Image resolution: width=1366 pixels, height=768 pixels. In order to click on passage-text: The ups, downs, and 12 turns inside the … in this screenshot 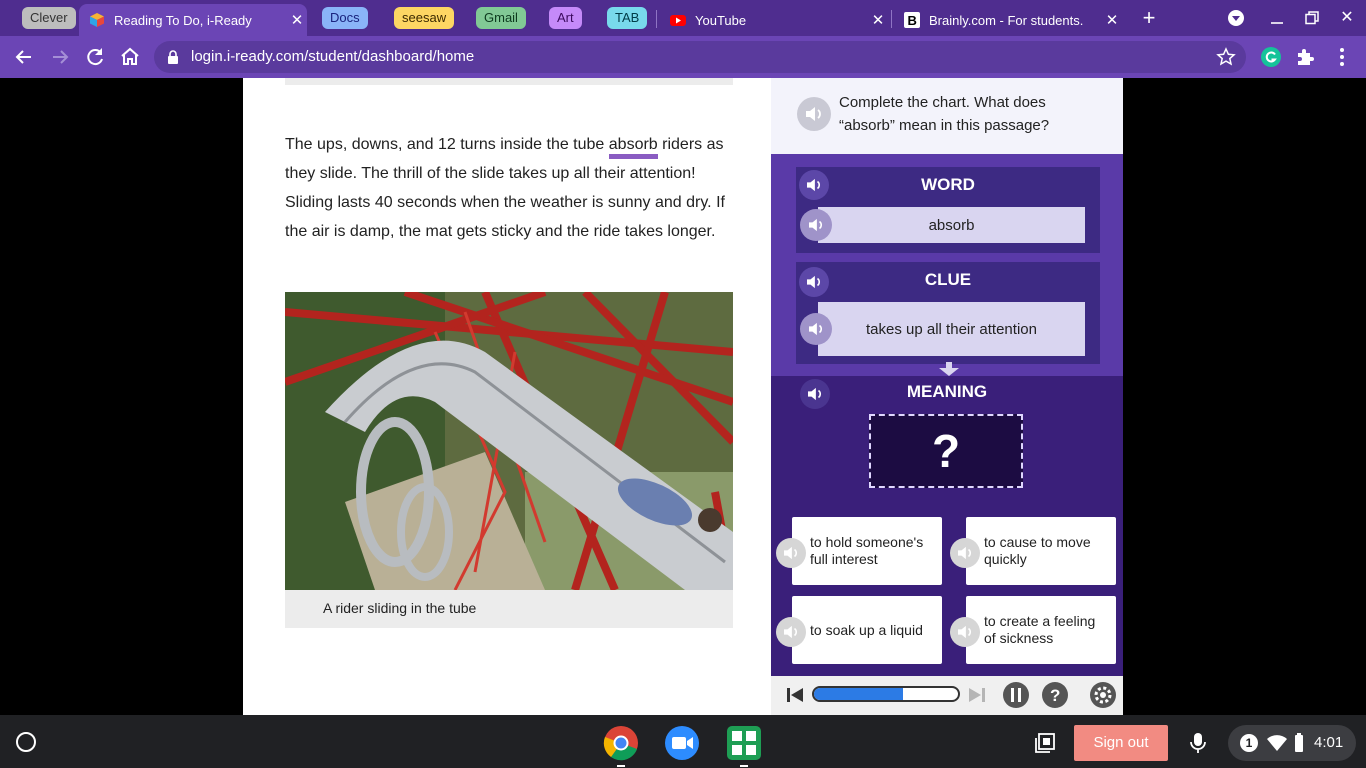, I will do `click(511, 188)`.